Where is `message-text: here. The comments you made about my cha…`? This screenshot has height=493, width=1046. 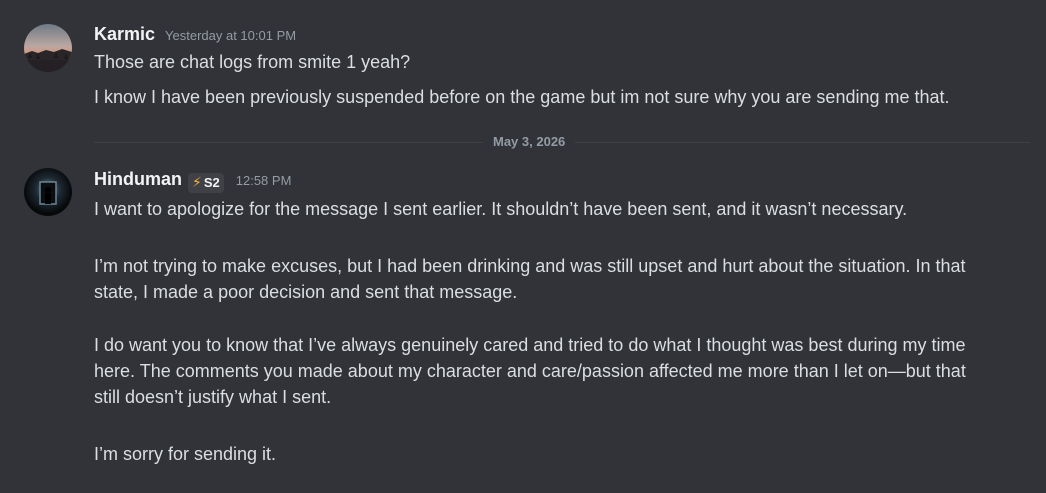
message-text: here. The comments you made about my cha… is located at coordinates (530, 371).